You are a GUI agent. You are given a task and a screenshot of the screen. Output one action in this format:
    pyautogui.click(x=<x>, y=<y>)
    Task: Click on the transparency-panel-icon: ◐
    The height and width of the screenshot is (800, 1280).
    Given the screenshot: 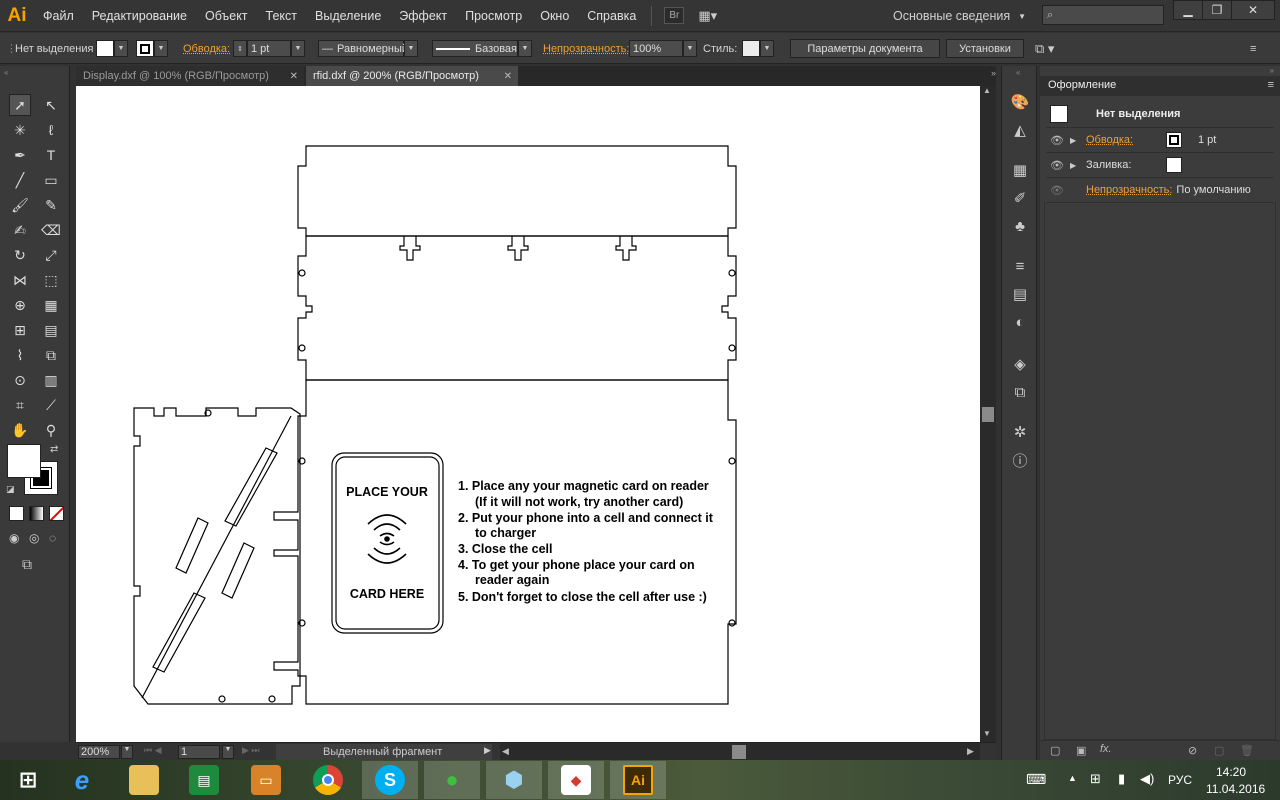 What is the action you would take?
    pyautogui.click(x=1020, y=322)
    